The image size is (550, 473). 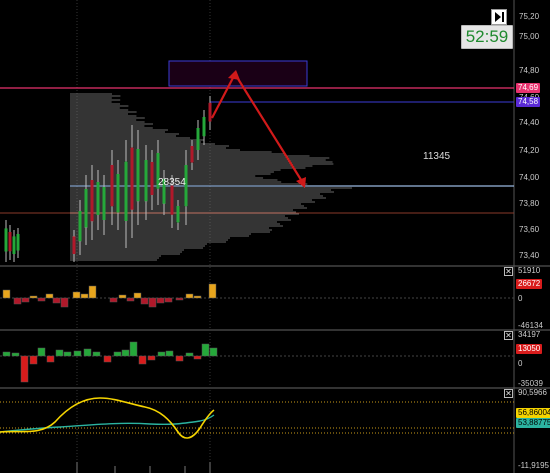 I want to click on panel2-value-tag: 13050, so click(x=529, y=349).